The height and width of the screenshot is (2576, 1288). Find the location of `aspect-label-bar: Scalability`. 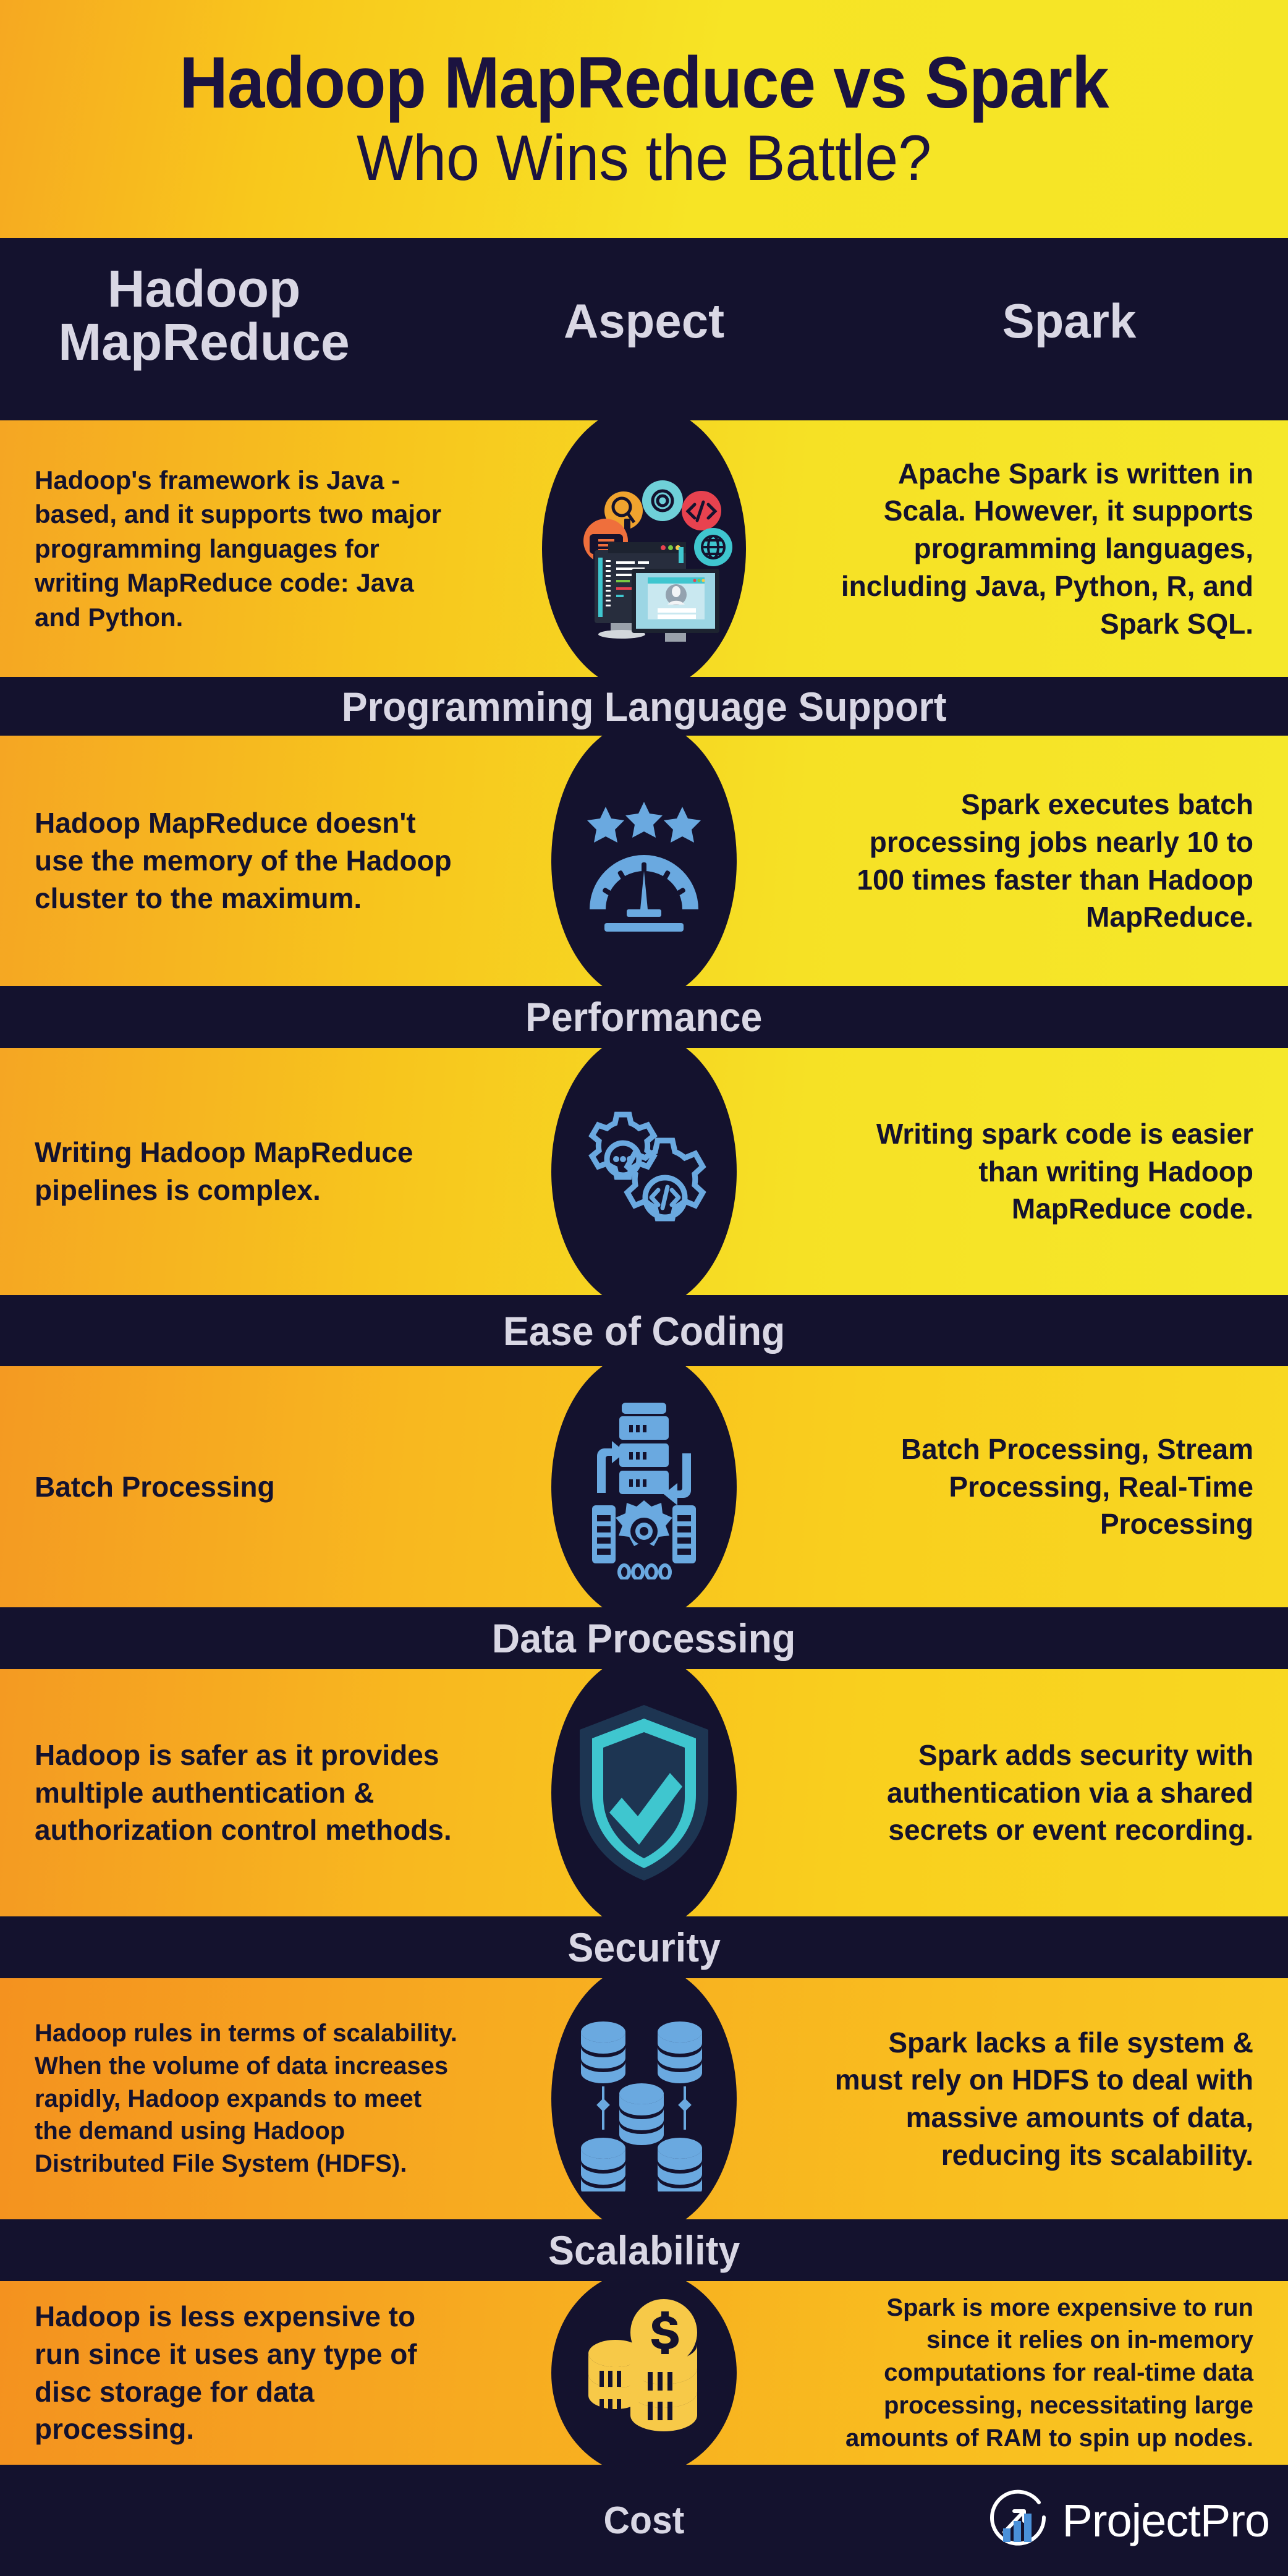

aspect-label-bar: Scalability is located at coordinates (644, 2250).